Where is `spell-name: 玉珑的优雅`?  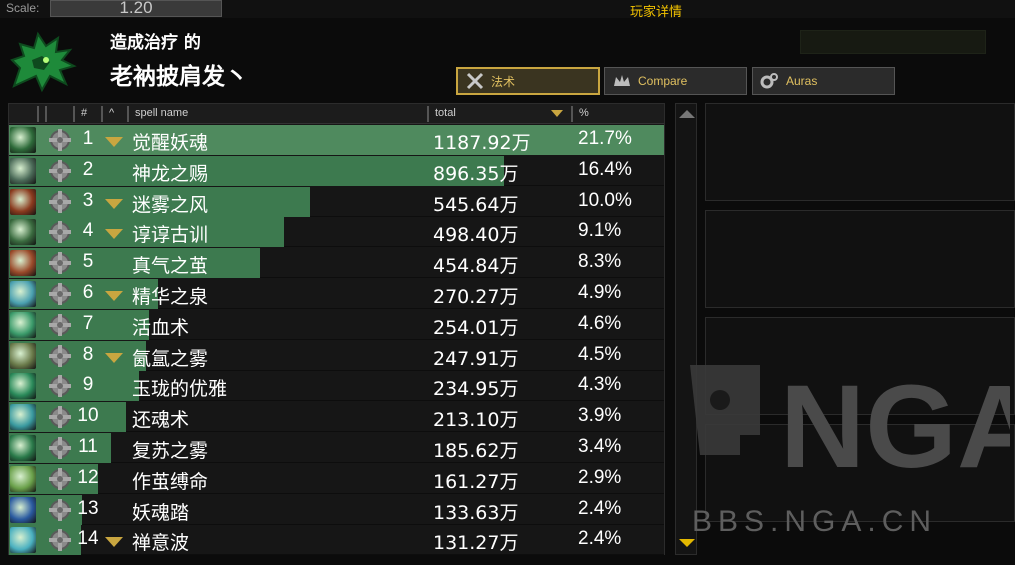
spell-name: 玉珑的优雅 is located at coordinates (180, 389).